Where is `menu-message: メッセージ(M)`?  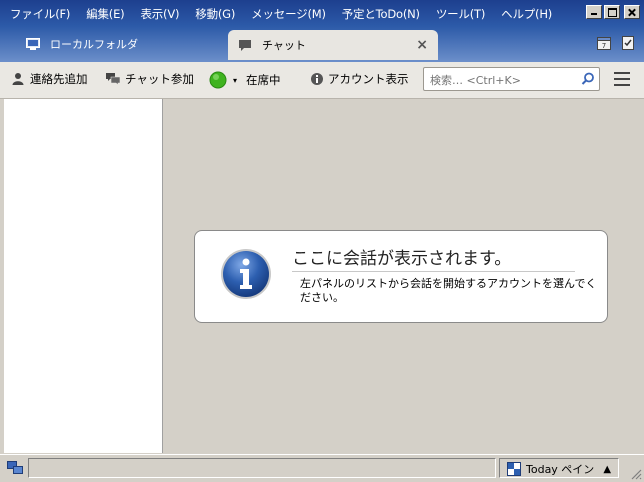
menu-message: メッセージ(M) is located at coordinates (288, 14).